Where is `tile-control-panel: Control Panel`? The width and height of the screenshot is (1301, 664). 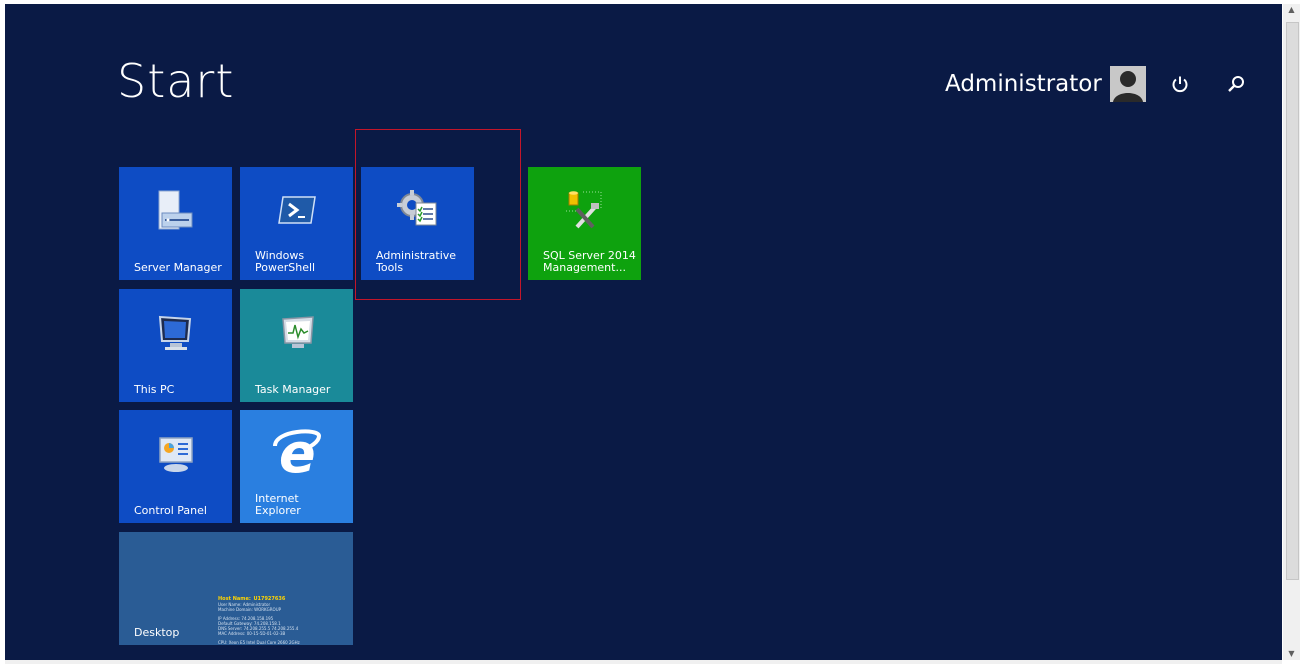
tile-control-panel: Control Panel is located at coordinates (175, 466).